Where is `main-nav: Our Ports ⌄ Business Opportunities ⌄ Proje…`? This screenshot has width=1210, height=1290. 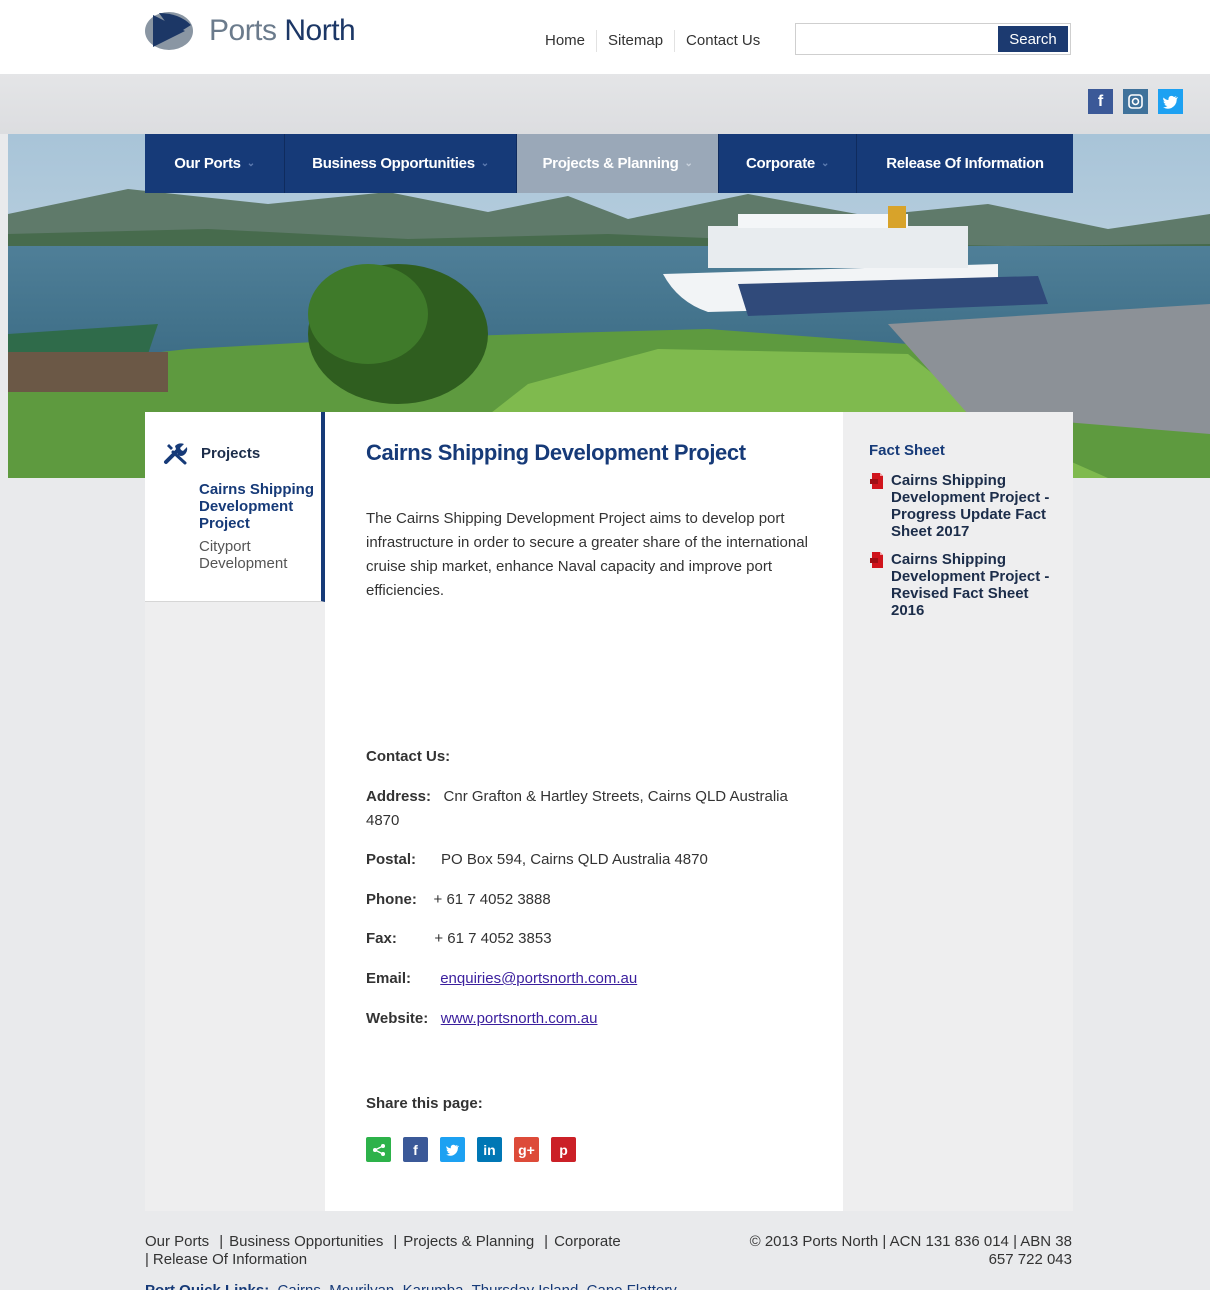 main-nav: Our Ports ⌄ Business Opportunities ⌄ Proje… is located at coordinates (609, 163).